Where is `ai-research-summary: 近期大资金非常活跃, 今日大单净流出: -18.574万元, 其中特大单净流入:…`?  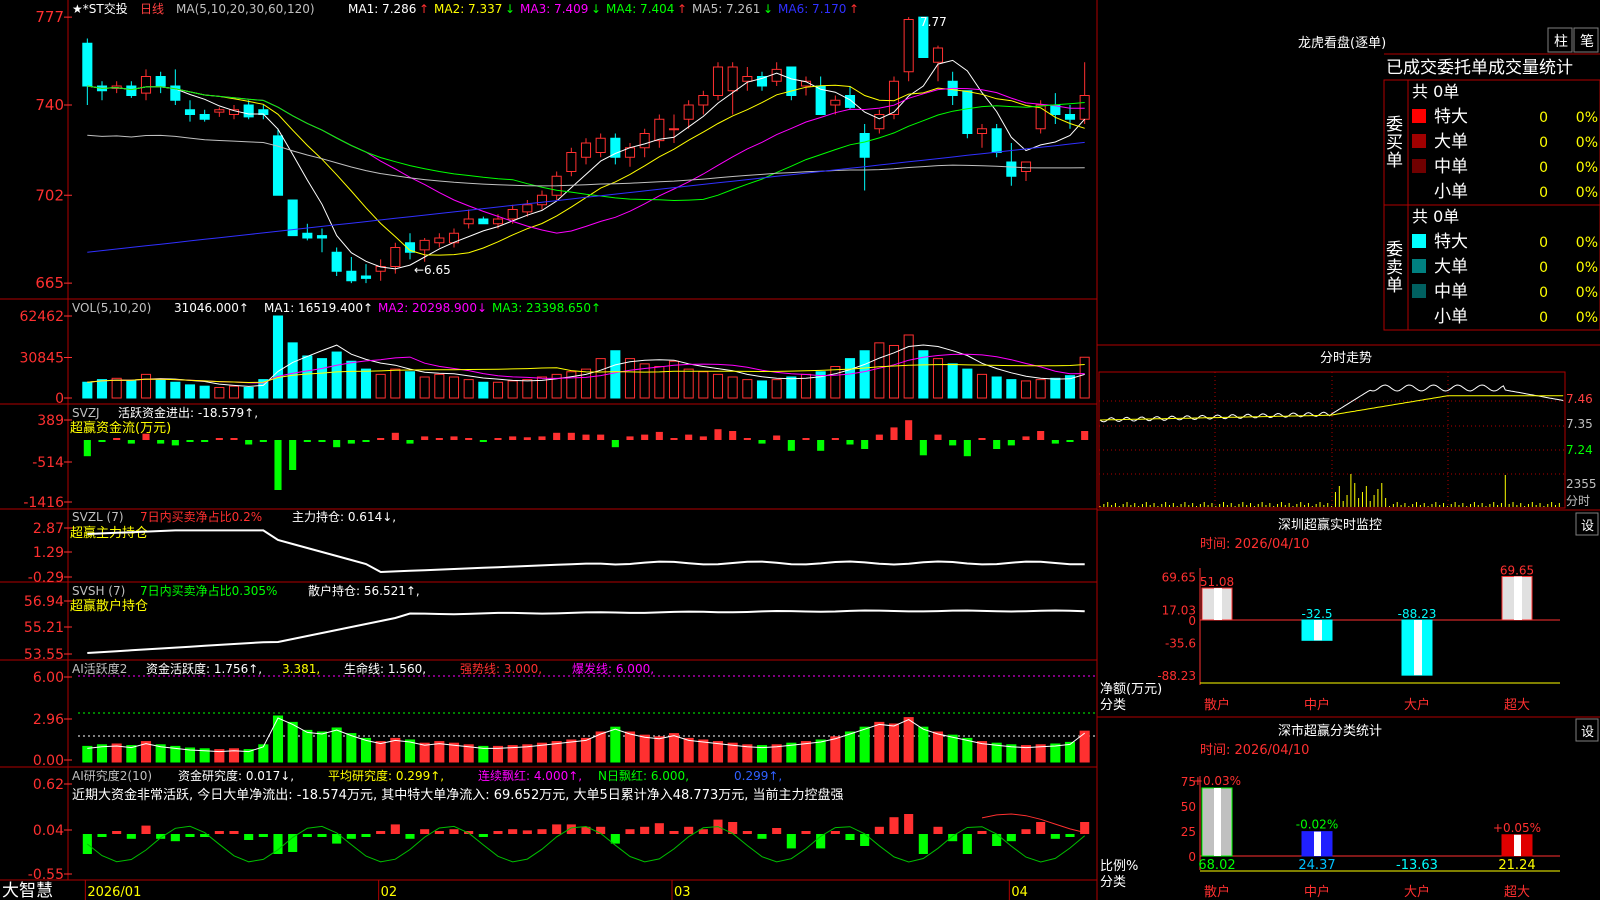 ai-research-summary: 近期大资金非常活跃, 今日大单净流出: -18.574万元, 其中特大单净流入:… is located at coordinates (458, 795).